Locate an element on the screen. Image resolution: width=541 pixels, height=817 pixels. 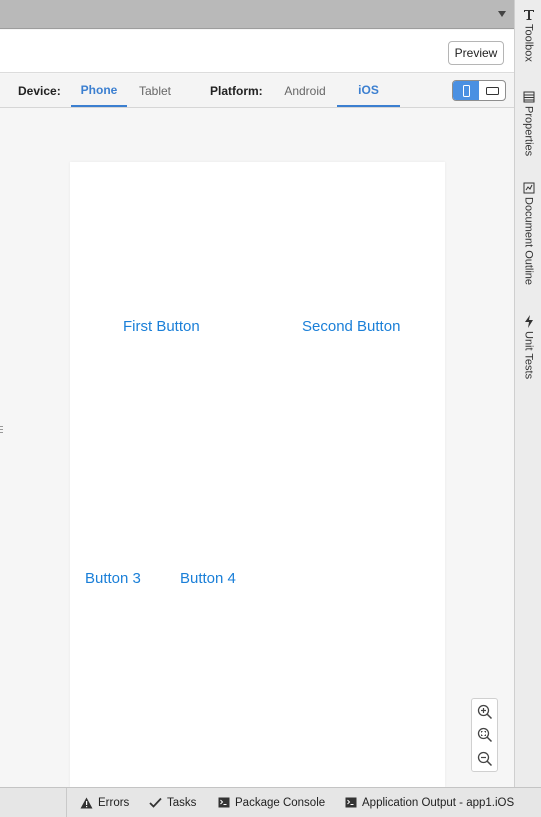
preview-toolbar: Preview is located at coordinates (257, 51).